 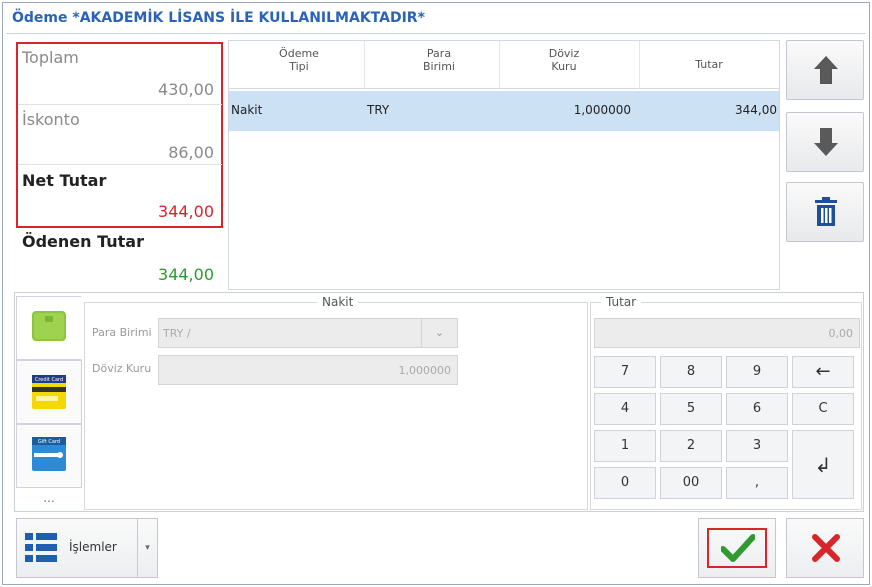 I want to click on doviz-kuru-value: 1,000000, so click(x=425, y=370).